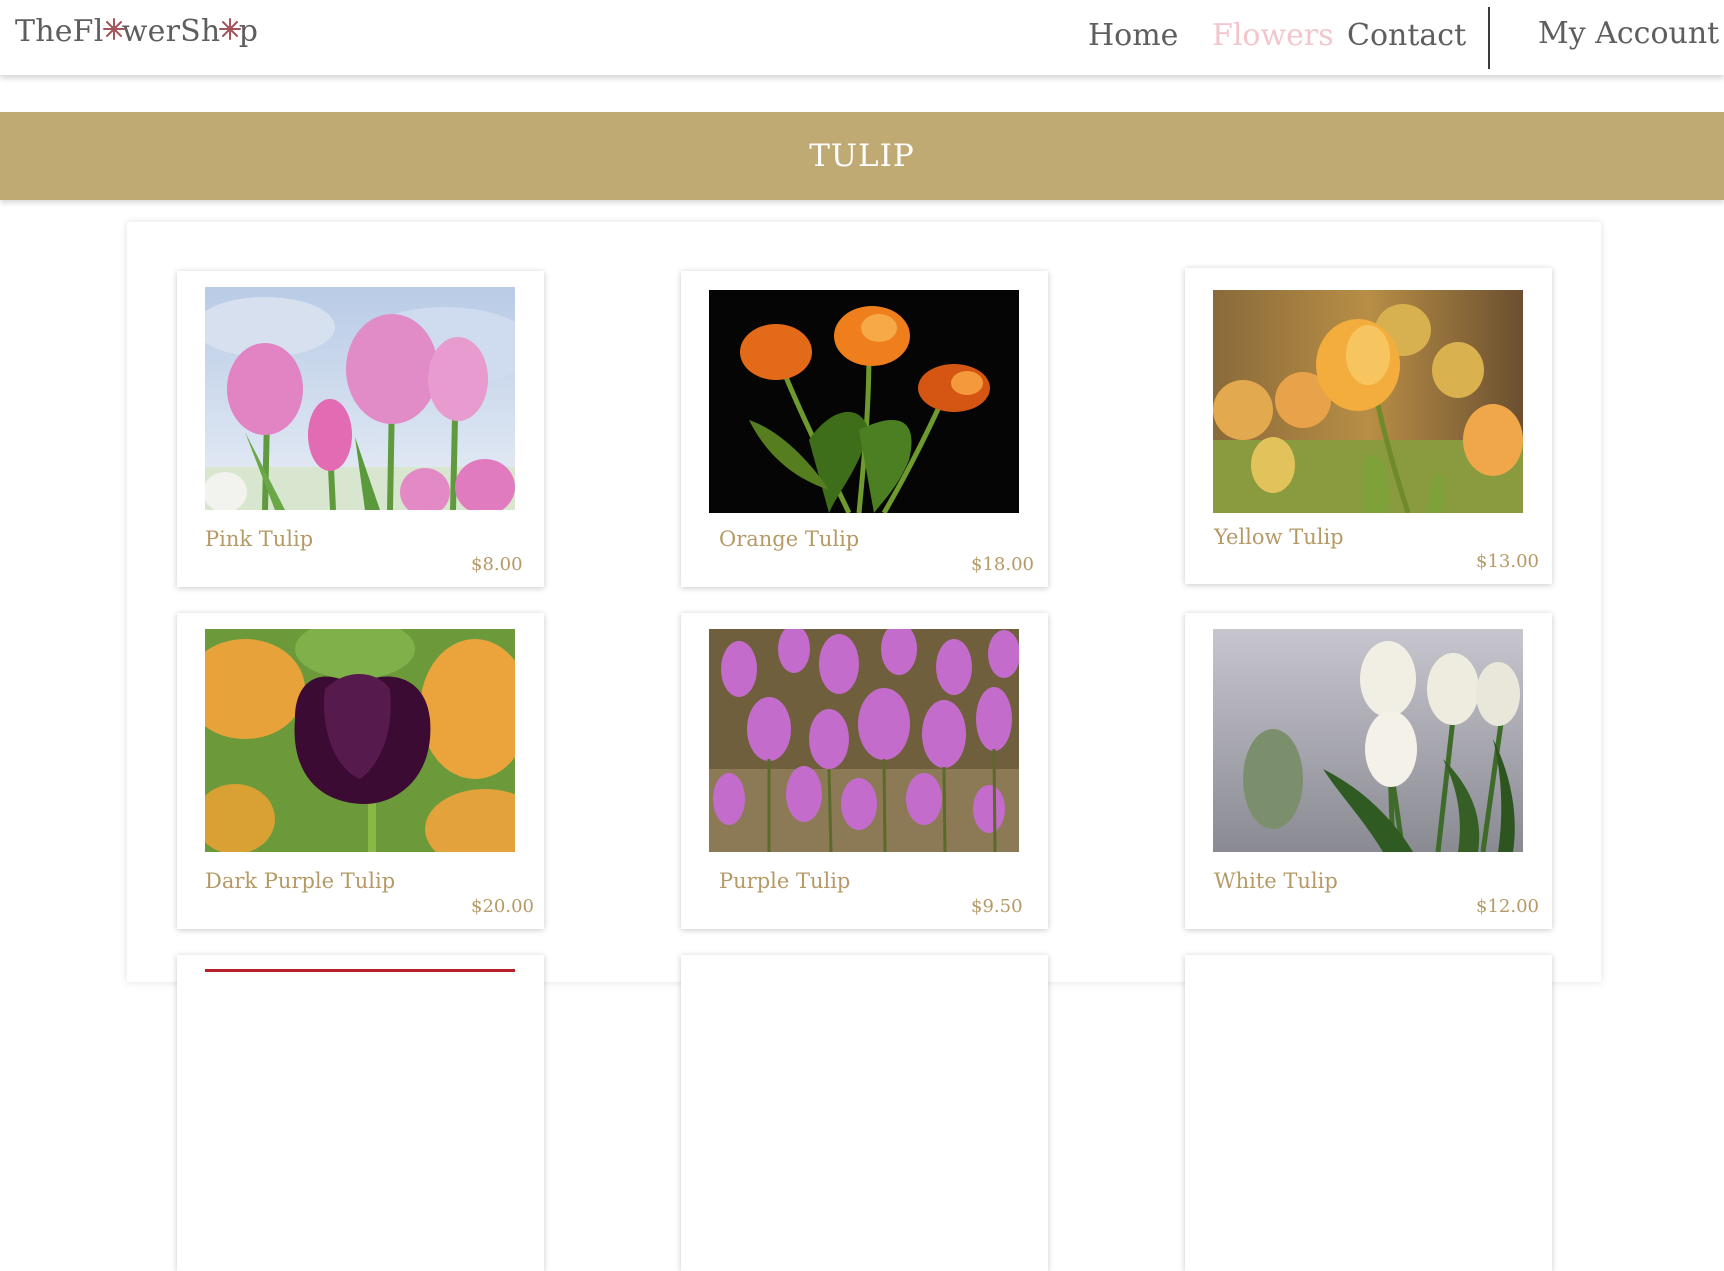  I want to click on product-name: Pink Tulip, so click(259, 539).